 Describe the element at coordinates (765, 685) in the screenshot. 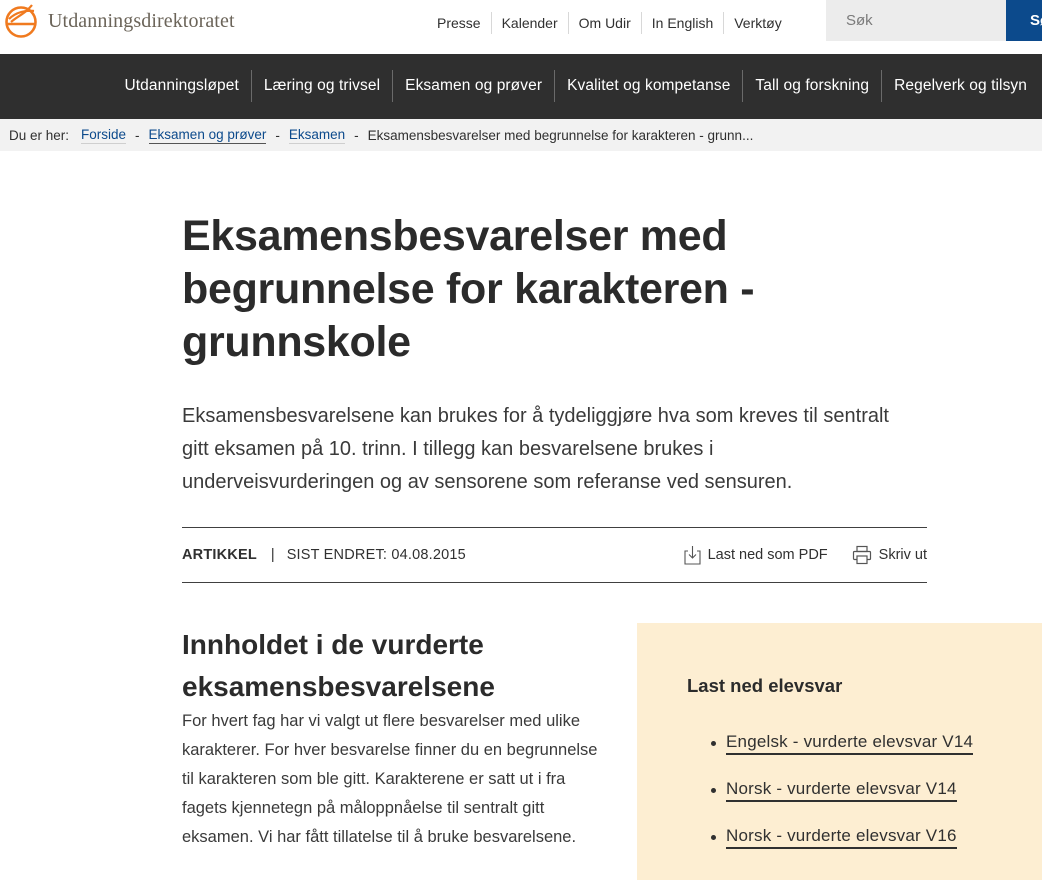

I see `aside-title: Last ned elevsvar` at that location.